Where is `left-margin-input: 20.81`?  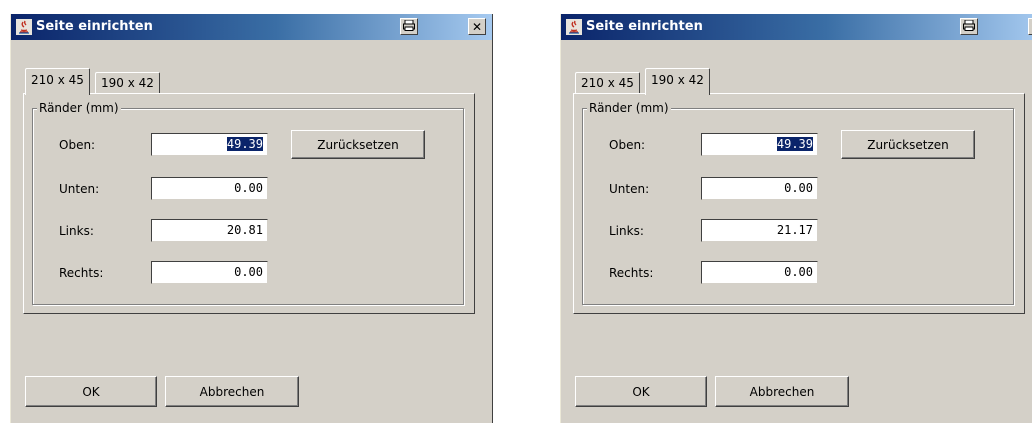 left-margin-input: 20.81 is located at coordinates (209, 230).